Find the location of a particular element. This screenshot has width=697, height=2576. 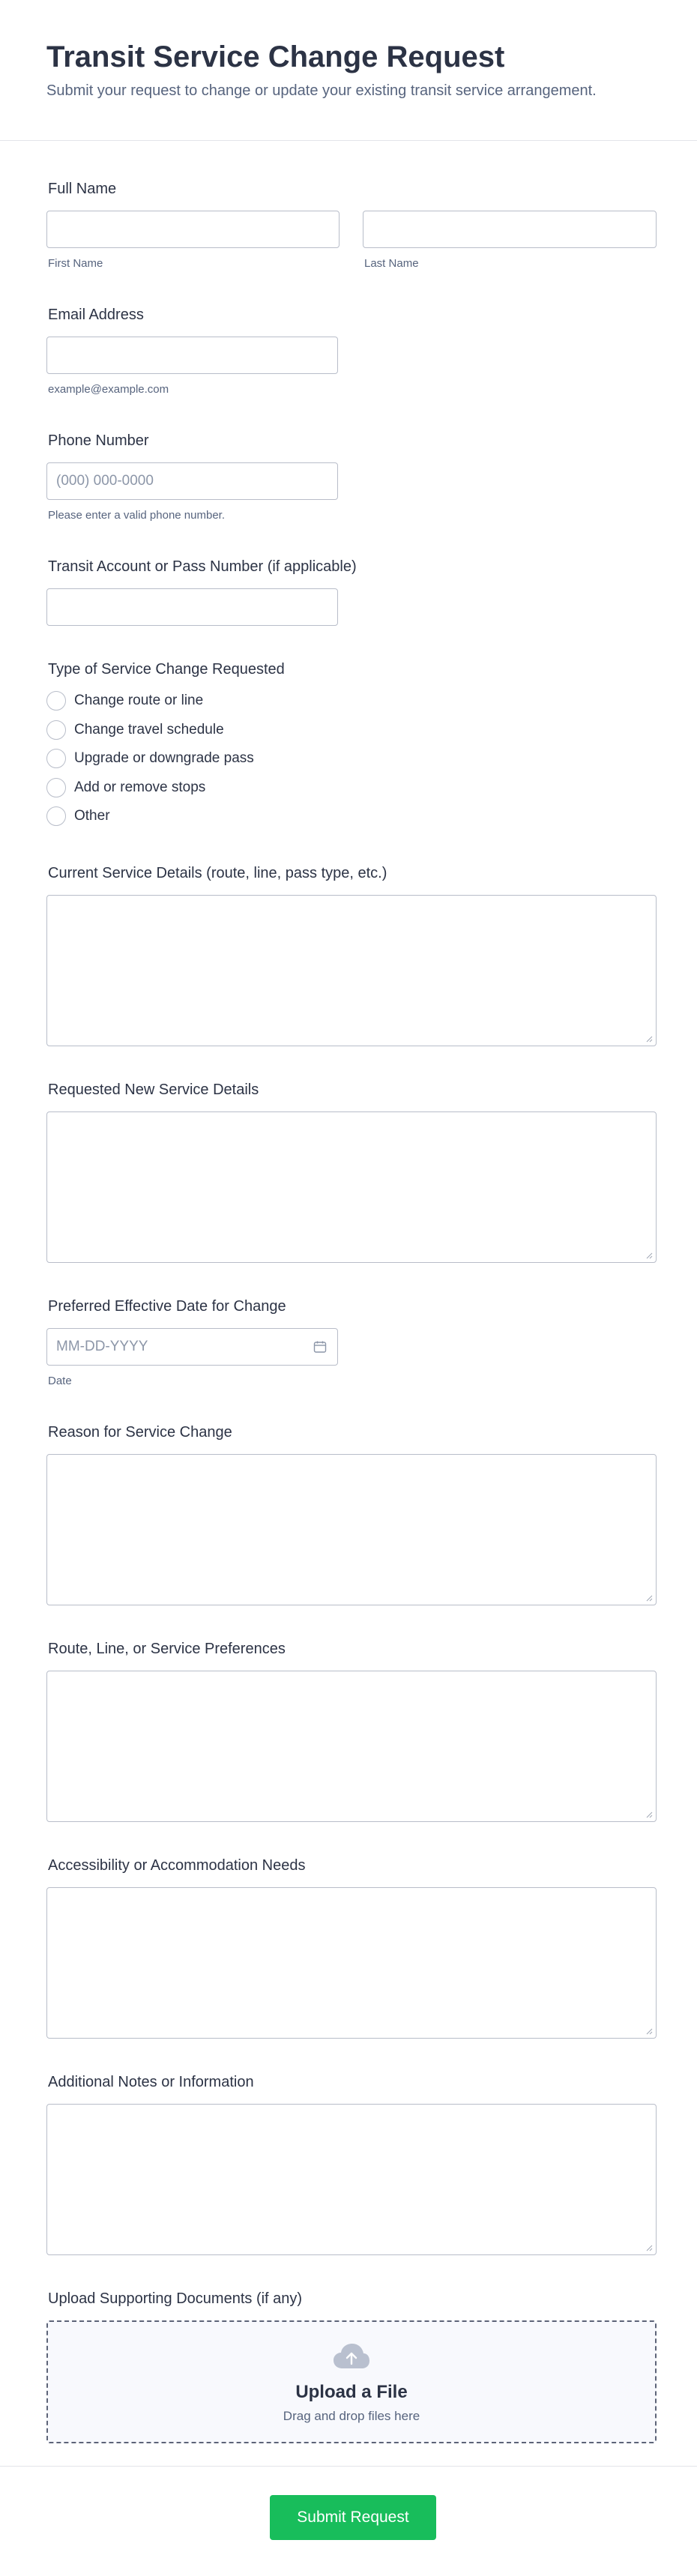

form-title: Transit Service Change Request is located at coordinates (275, 56).